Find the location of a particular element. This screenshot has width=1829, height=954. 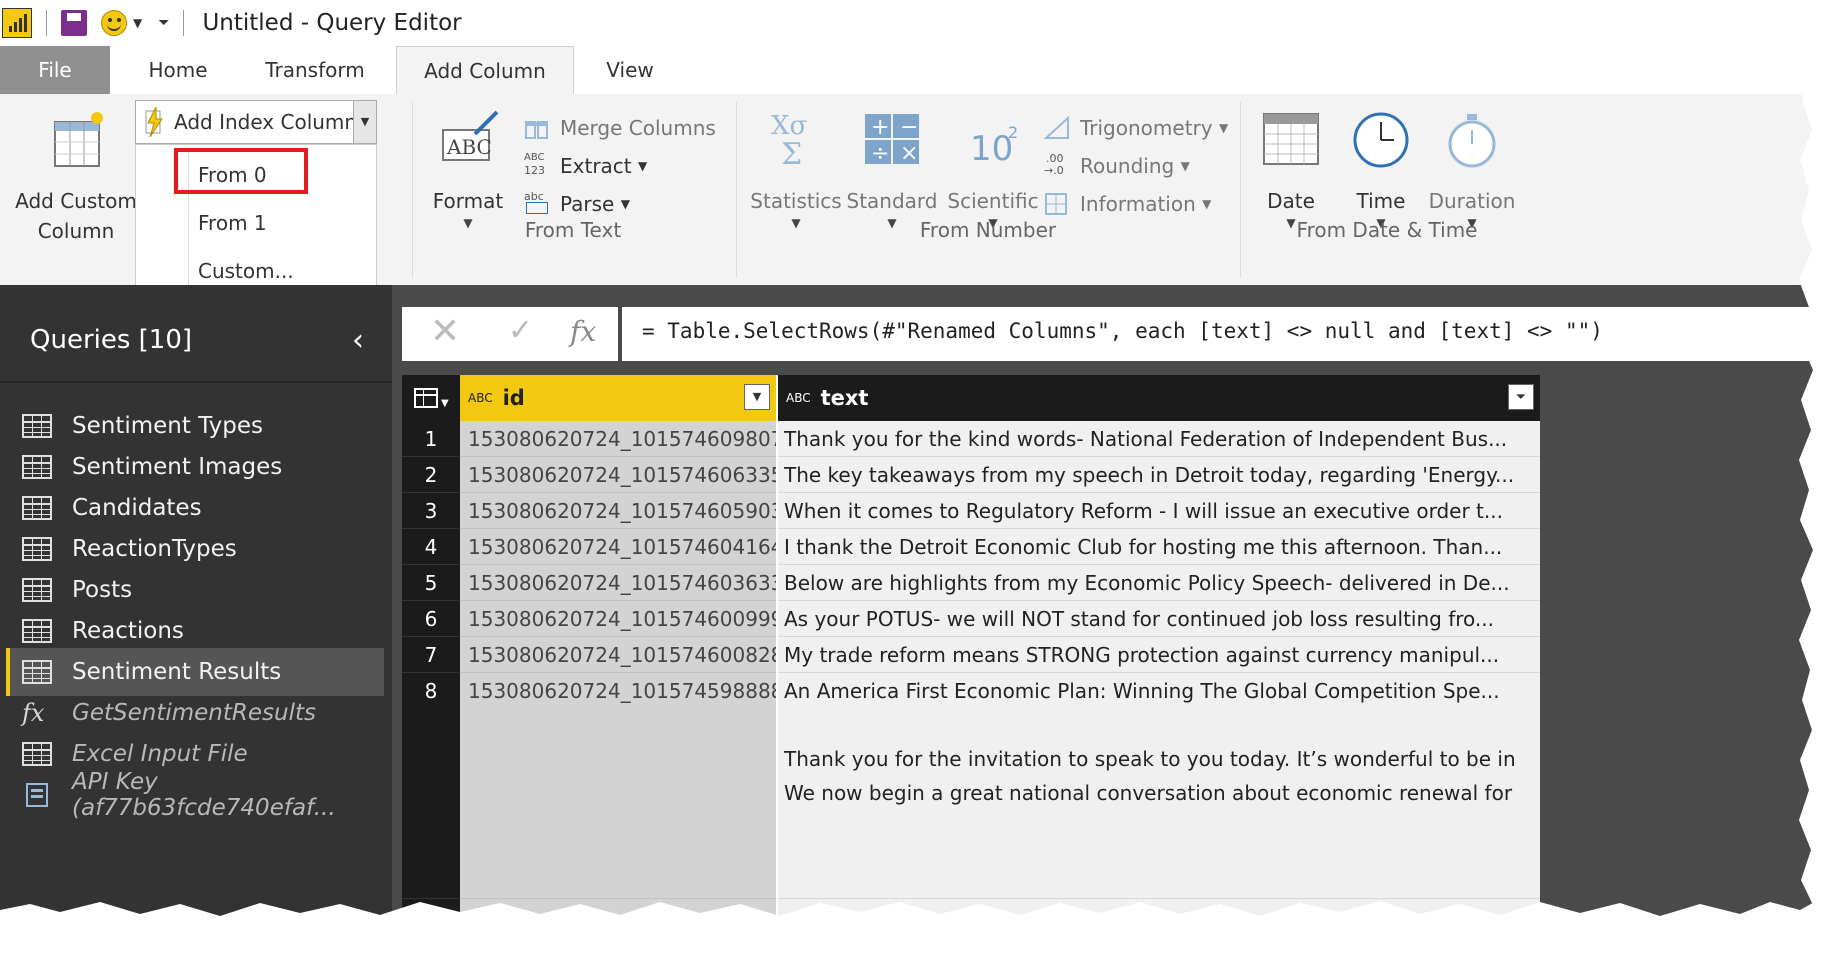

tab-file: File is located at coordinates (55, 70).